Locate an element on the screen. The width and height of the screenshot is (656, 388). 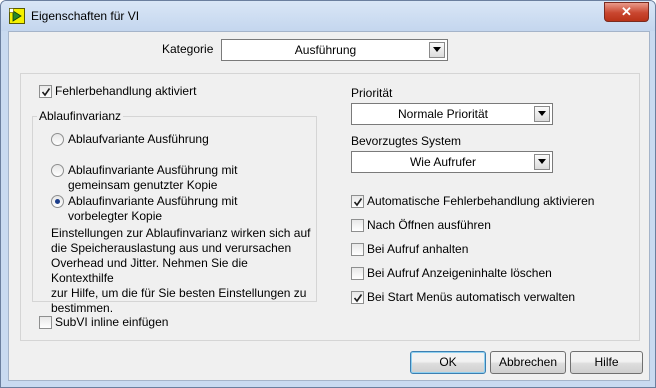
inline-subvi-label: SubVI inline einfügen is located at coordinates (112, 322).